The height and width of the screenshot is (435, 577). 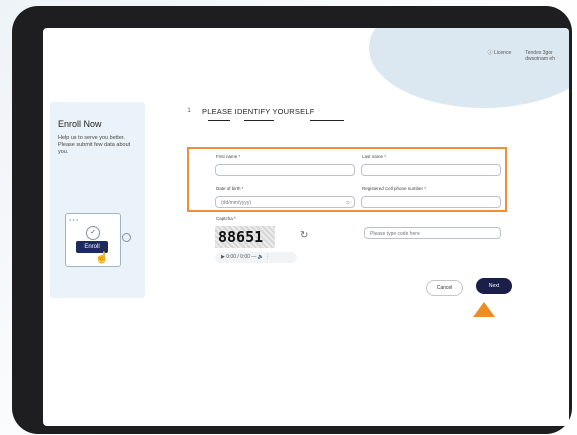 What do you see at coordinates (500, 53) in the screenshot?
I see `licence-link: ⓘ Licence` at bounding box center [500, 53].